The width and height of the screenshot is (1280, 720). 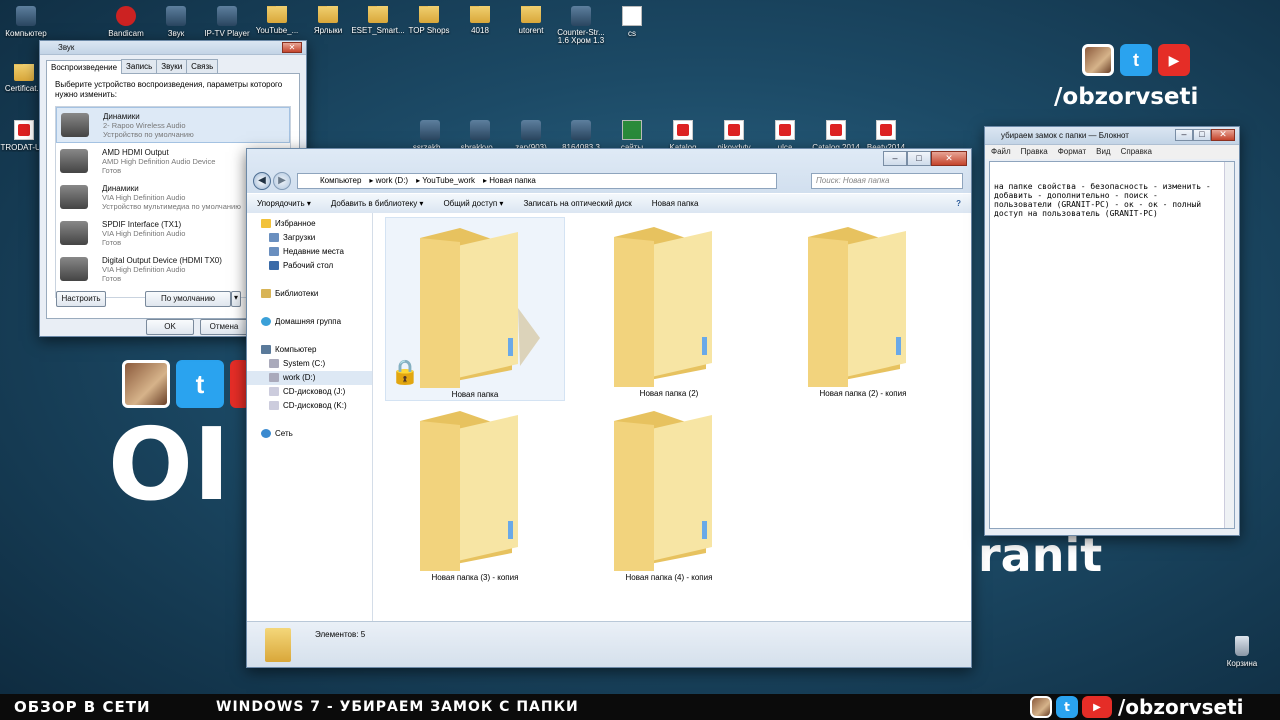 I want to click on cancel-button: Отмена, so click(x=224, y=327).